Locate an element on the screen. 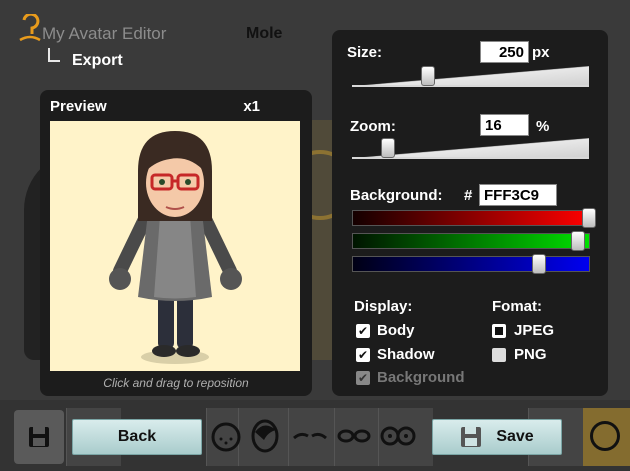 This screenshot has width=630, height=471. glasses-icon is located at coordinates (398, 436).